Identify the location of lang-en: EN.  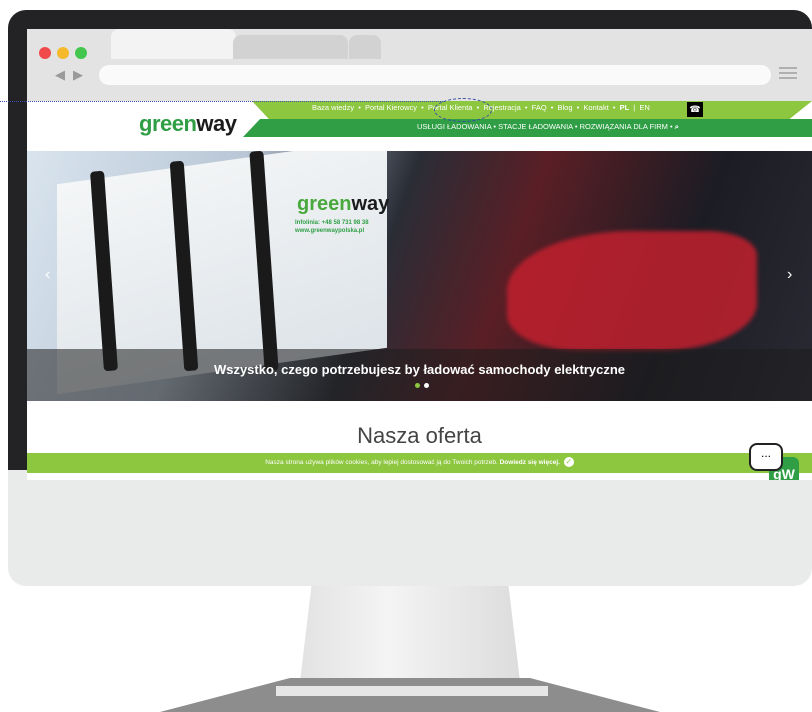
(644, 107).